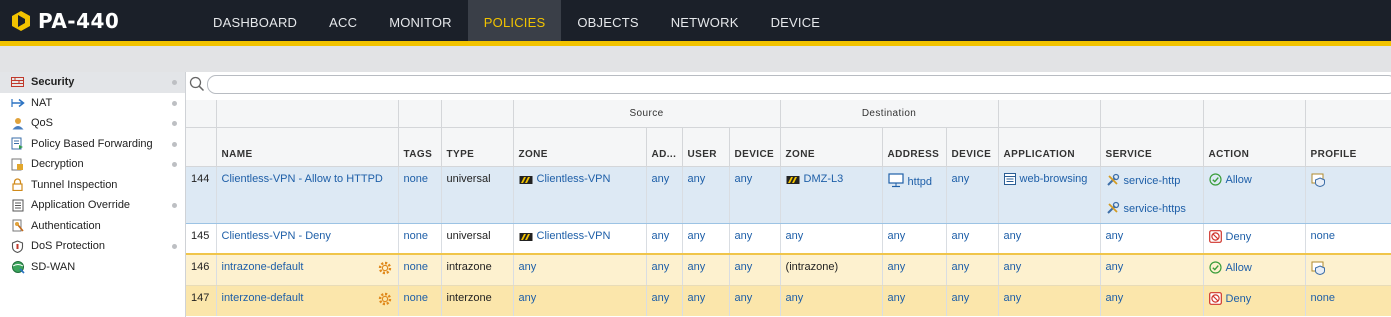 Image resolution: width=1391 pixels, height=317 pixels. Describe the element at coordinates (831, 147) in the screenshot. I see `col-destination-zone: ZONE` at that location.